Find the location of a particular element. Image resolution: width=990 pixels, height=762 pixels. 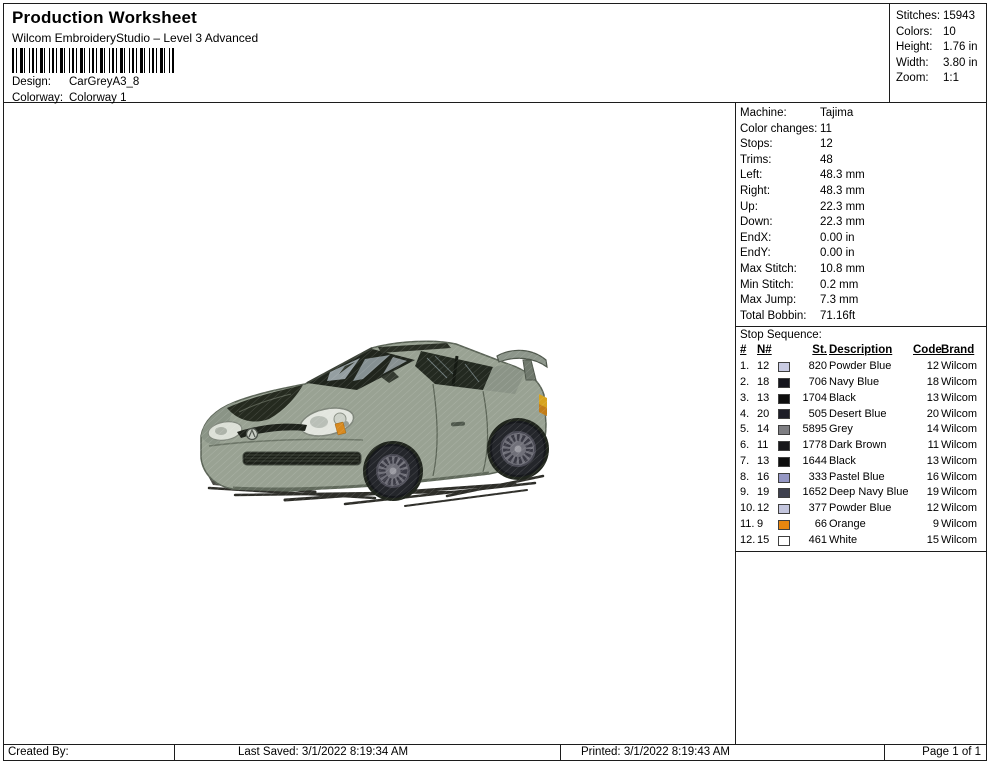

machine-info-row: Up: 22.3 mm is located at coordinates (862, 208).